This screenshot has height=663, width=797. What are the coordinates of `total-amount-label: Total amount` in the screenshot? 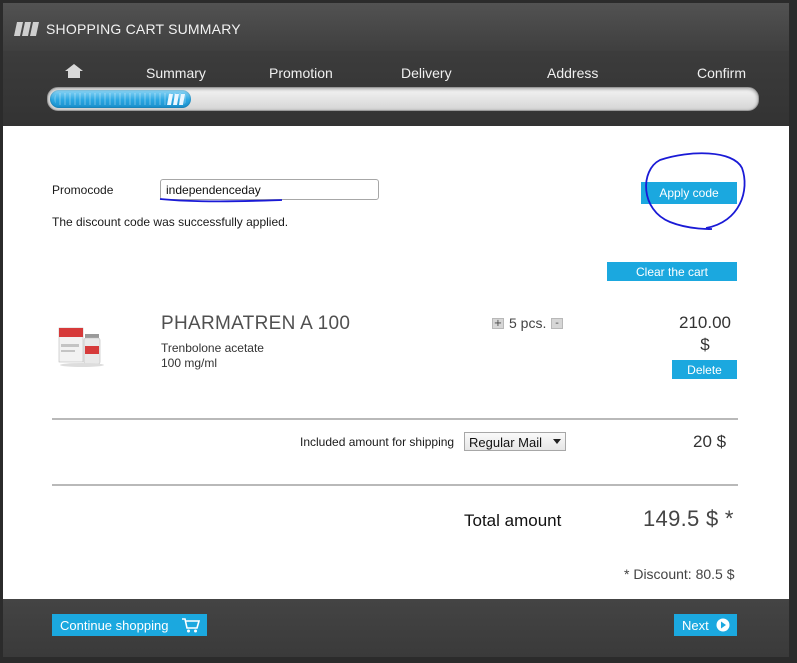 It's located at (513, 520).